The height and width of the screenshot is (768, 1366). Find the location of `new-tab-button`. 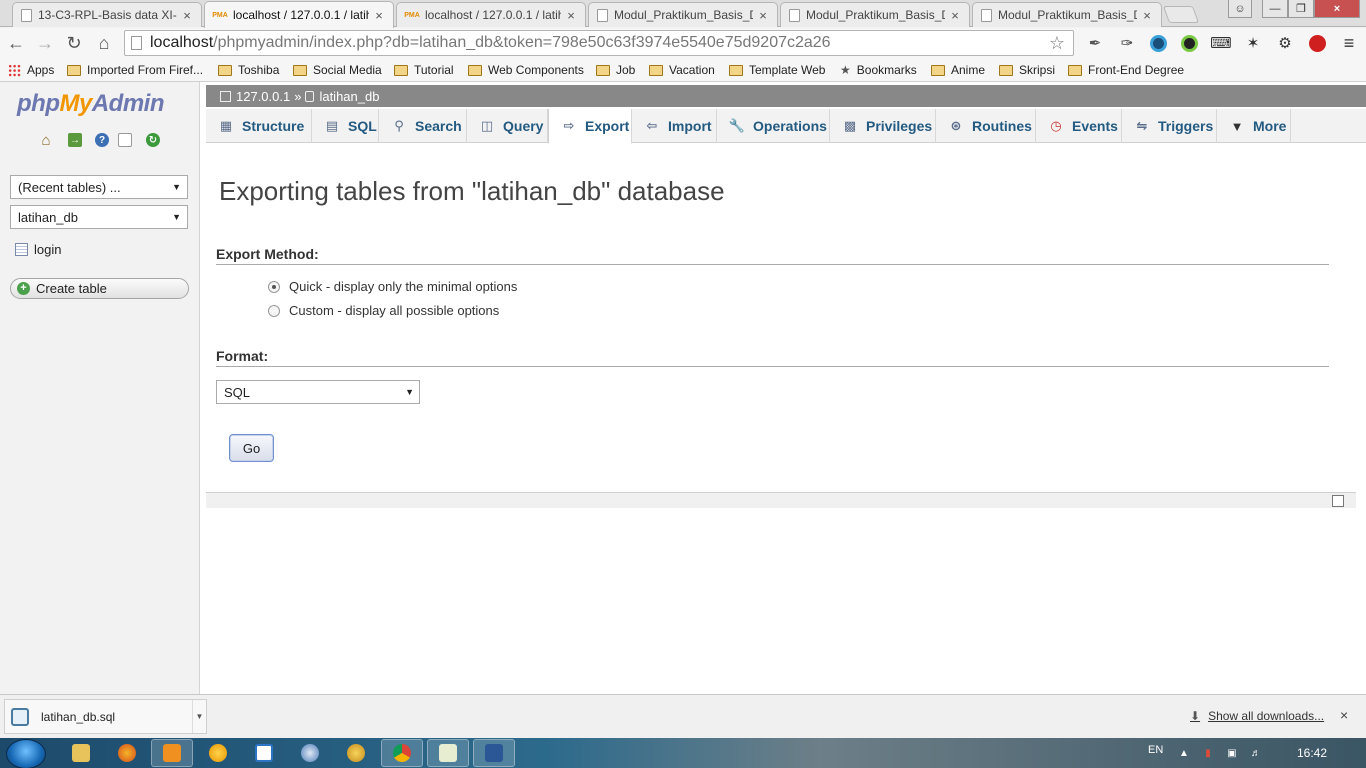

new-tab-button is located at coordinates (1181, 14).